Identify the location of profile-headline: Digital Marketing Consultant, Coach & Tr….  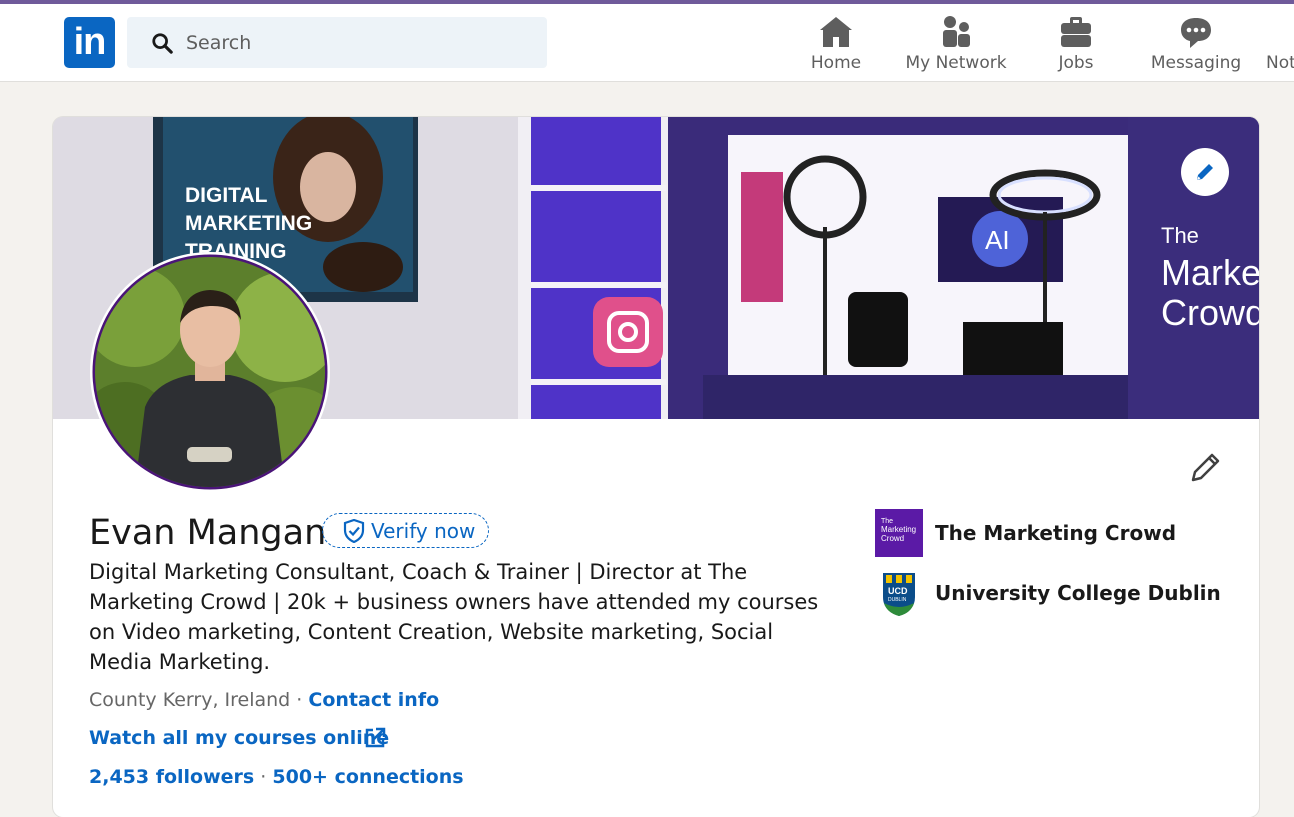
(454, 617).